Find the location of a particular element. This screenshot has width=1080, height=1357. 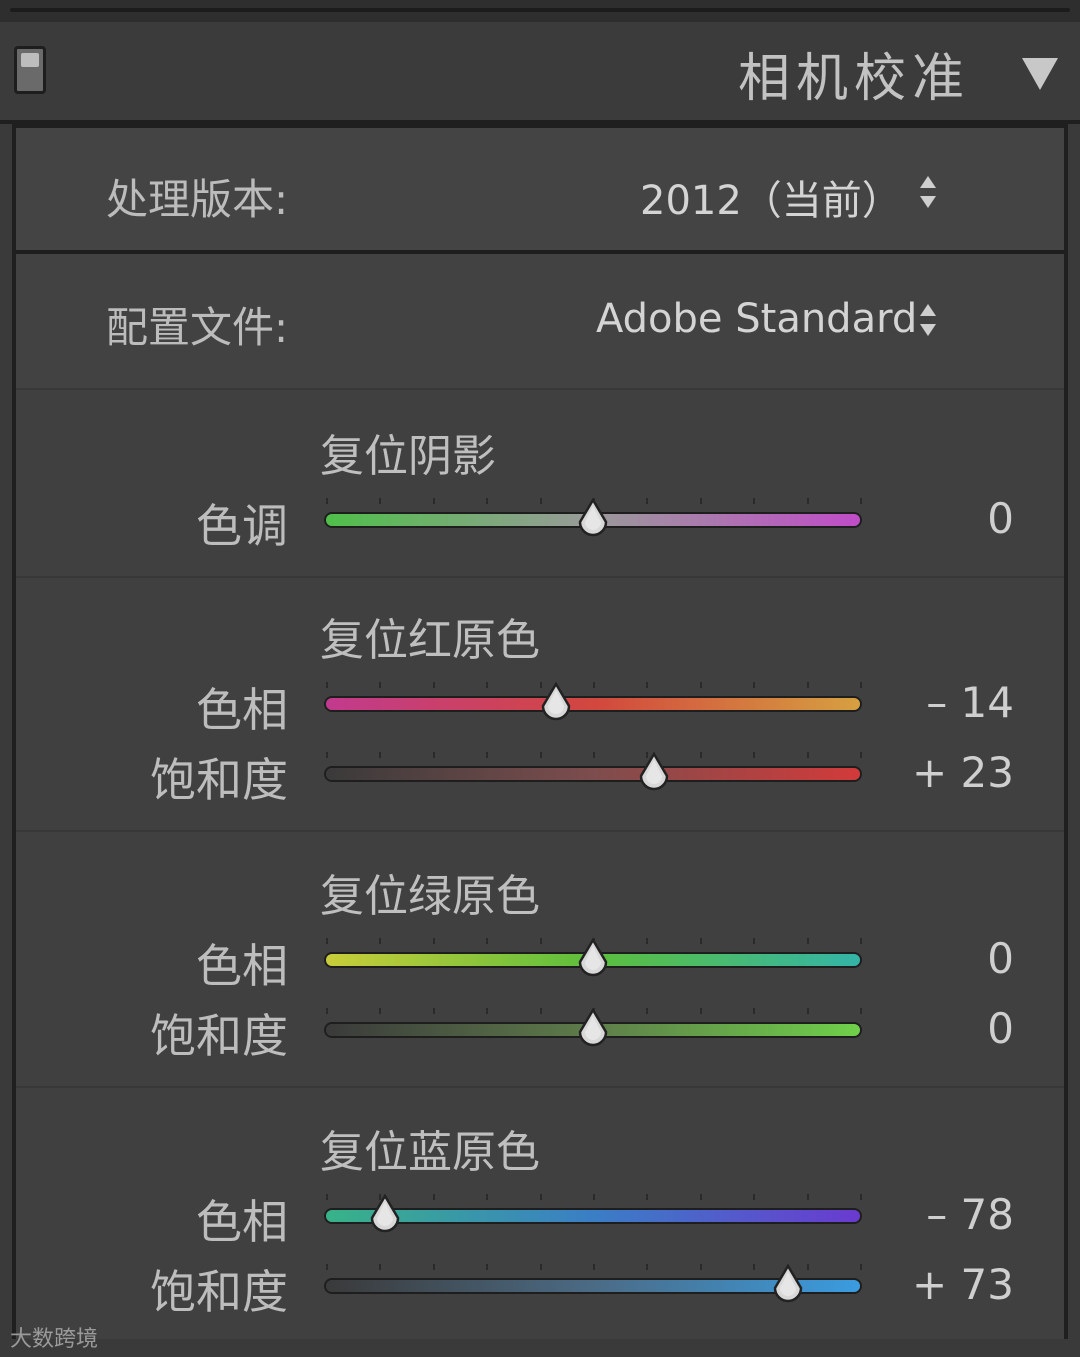

process-version-stepper-icon is located at coordinates (928, 192).